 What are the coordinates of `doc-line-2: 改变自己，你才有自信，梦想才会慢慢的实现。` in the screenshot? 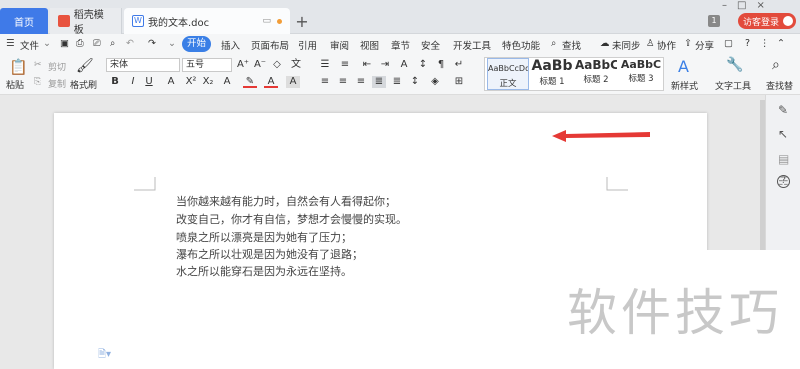 It's located at (291, 219).